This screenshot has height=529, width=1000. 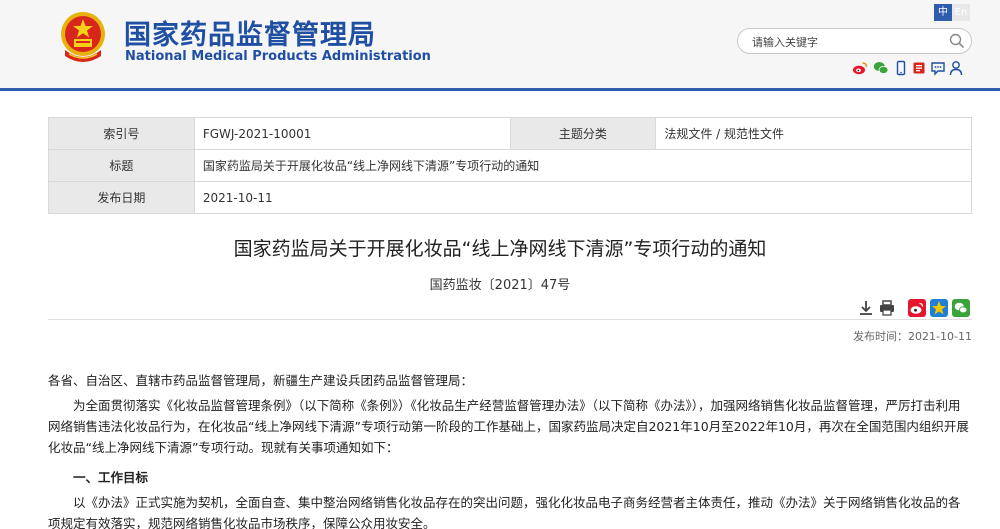 What do you see at coordinates (583, 165) in the screenshot?
I see `title-value: 国家药监局关于开展化妆品“线上净网线下清源”专项行动的通知` at bounding box center [583, 165].